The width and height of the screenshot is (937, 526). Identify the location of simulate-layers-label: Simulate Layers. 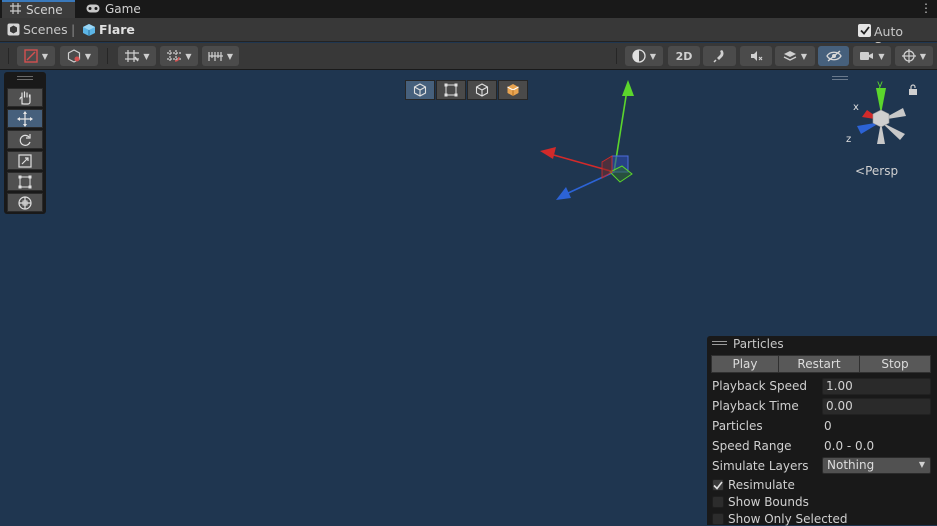
(760, 466).